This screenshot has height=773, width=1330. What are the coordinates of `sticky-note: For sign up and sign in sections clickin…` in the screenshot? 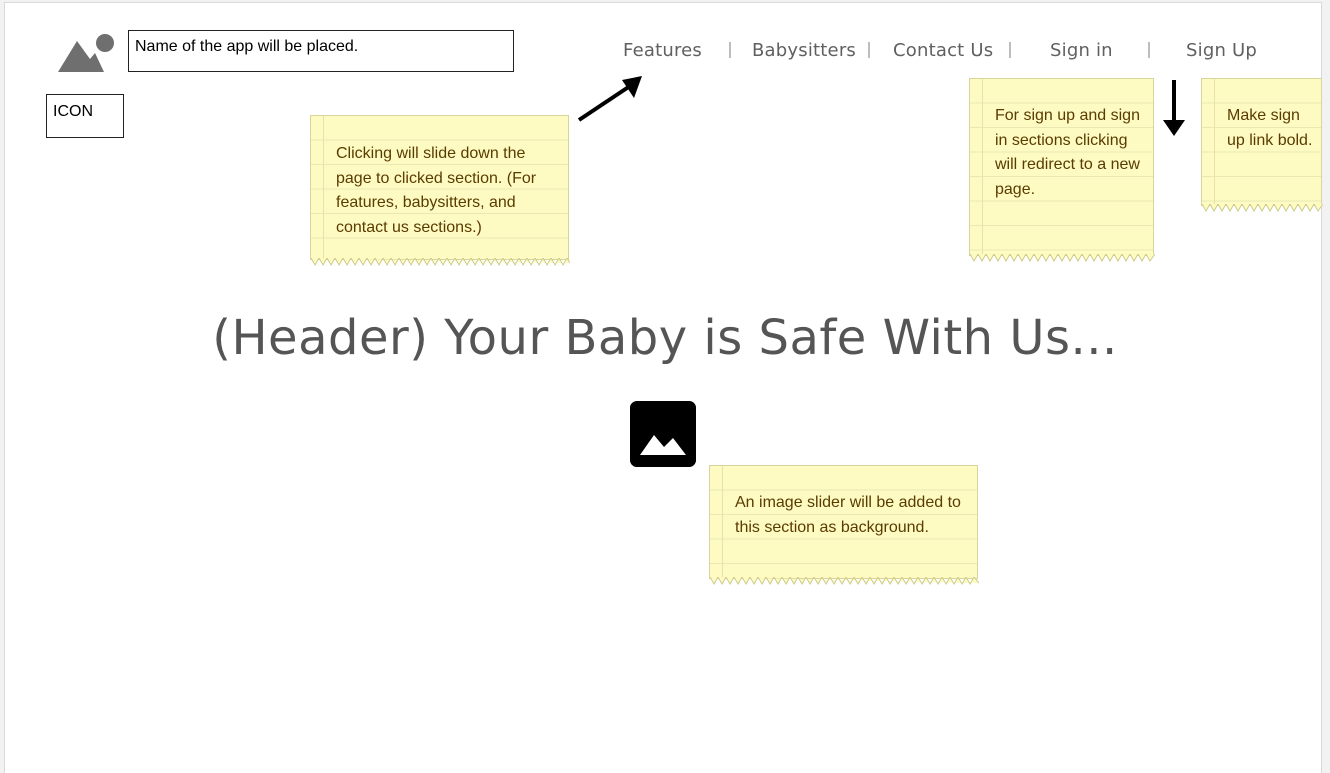 It's located at (1062, 170).